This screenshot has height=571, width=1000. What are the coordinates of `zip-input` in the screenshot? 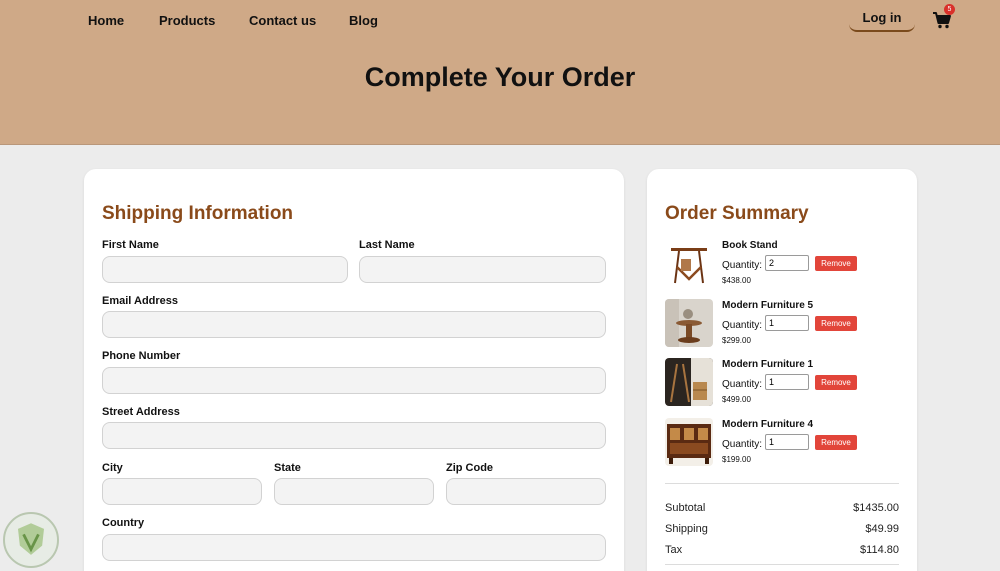 It's located at (526, 491).